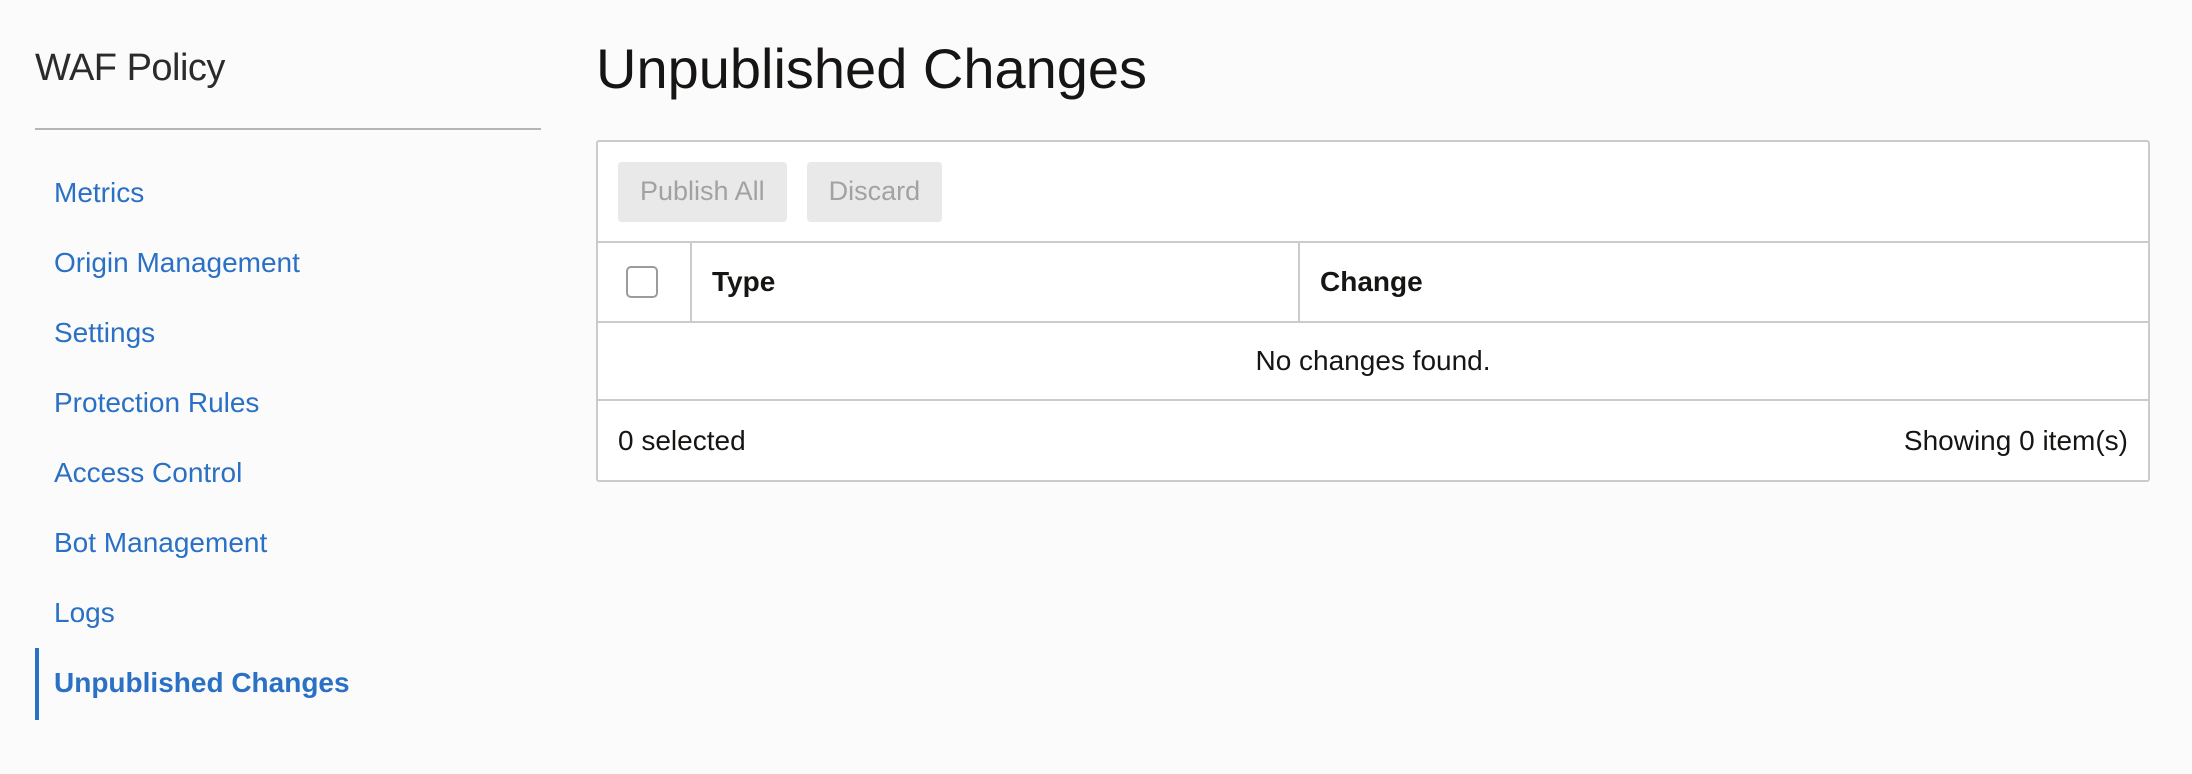  What do you see at coordinates (702, 191) in the screenshot?
I see `publish-all-button: Publish All` at bounding box center [702, 191].